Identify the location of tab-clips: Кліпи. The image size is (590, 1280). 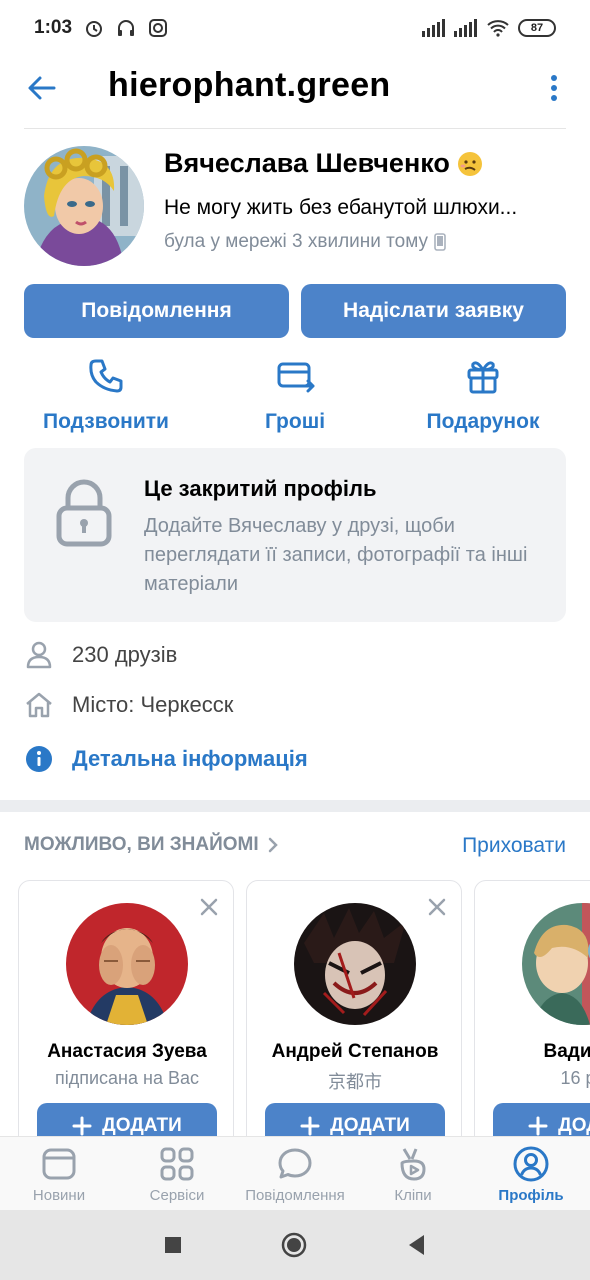
(413, 1174).